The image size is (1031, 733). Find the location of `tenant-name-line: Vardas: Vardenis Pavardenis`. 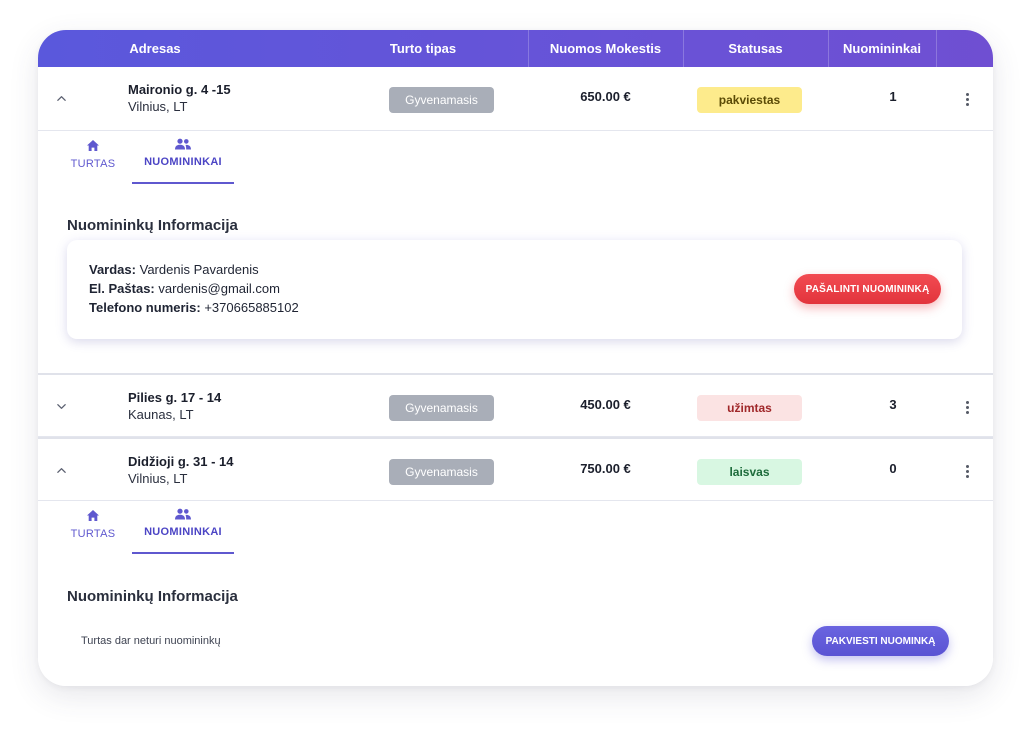

tenant-name-line: Vardas: Vardenis Pavardenis is located at coordinates (174, 269).